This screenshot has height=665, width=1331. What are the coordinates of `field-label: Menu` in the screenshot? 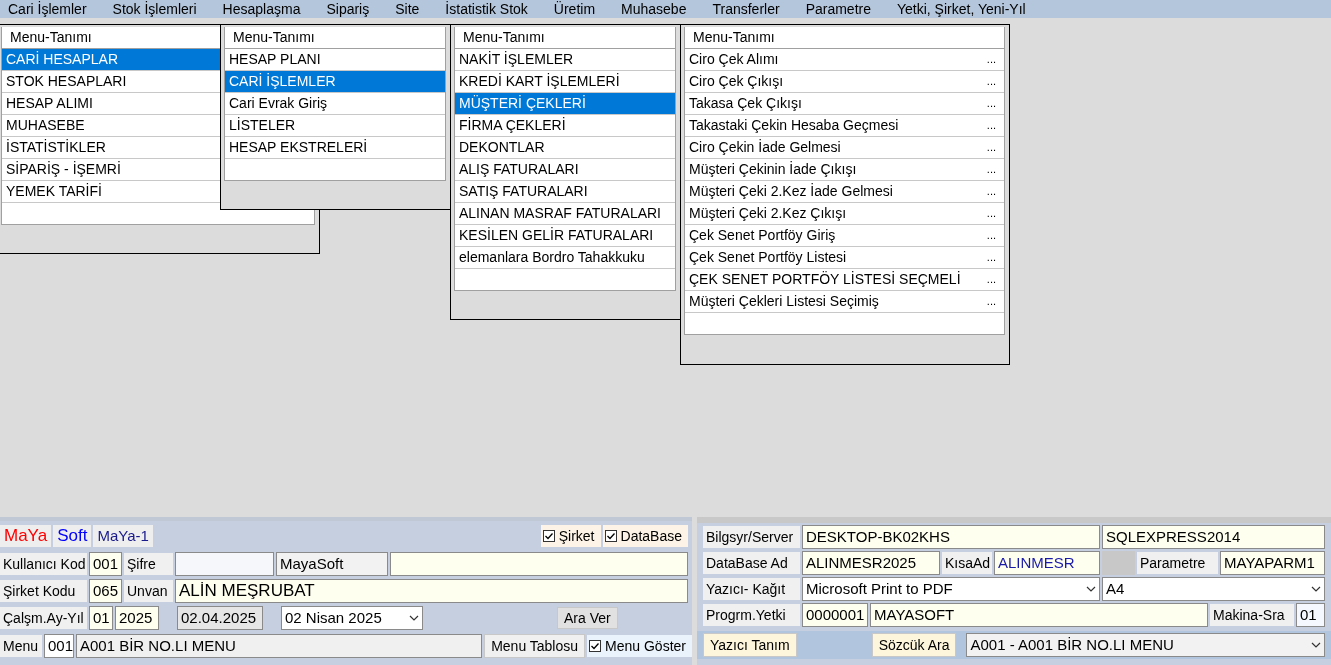 It's located at (21, 646).